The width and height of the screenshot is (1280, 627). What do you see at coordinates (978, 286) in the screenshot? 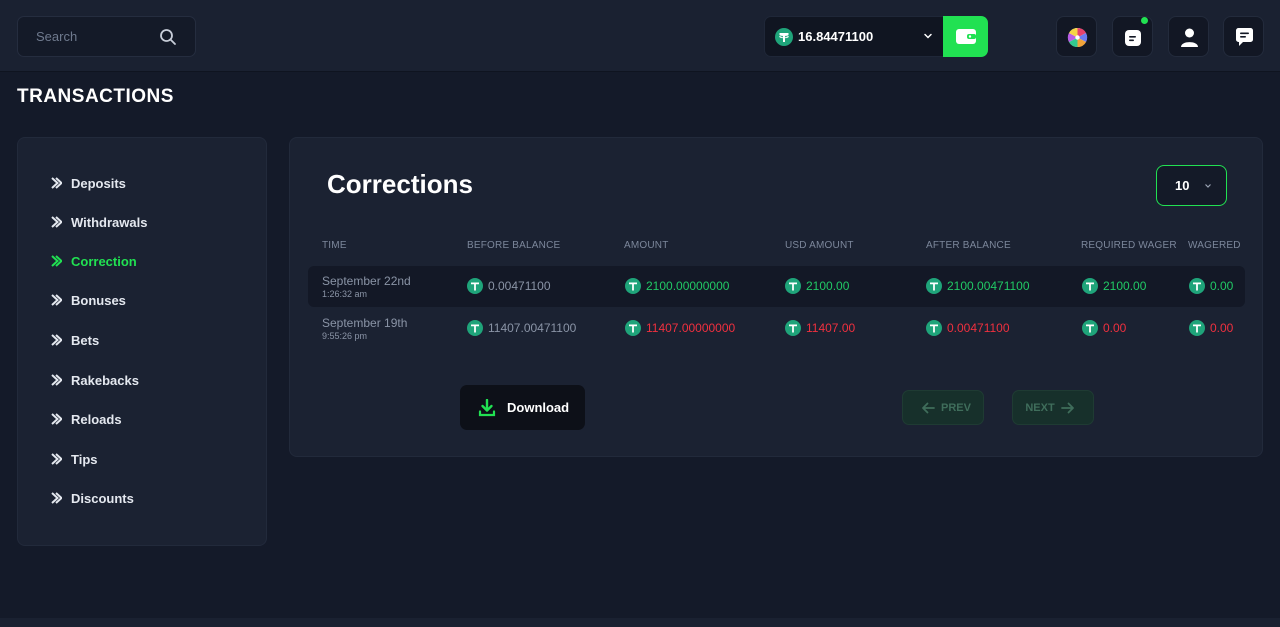
I see `after-balance-cell: 2100.00471100` at bounding box center [978, 286].